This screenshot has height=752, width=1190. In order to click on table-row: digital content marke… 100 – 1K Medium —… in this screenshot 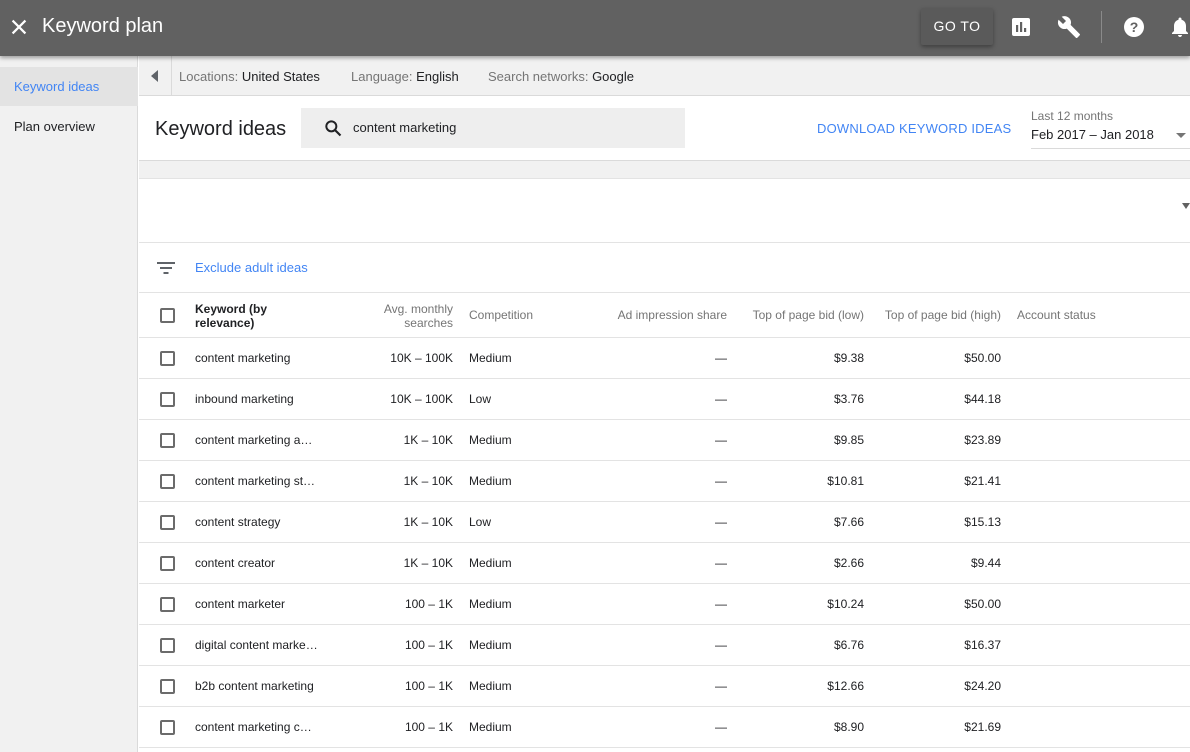, I will do `click(664, 645)`.